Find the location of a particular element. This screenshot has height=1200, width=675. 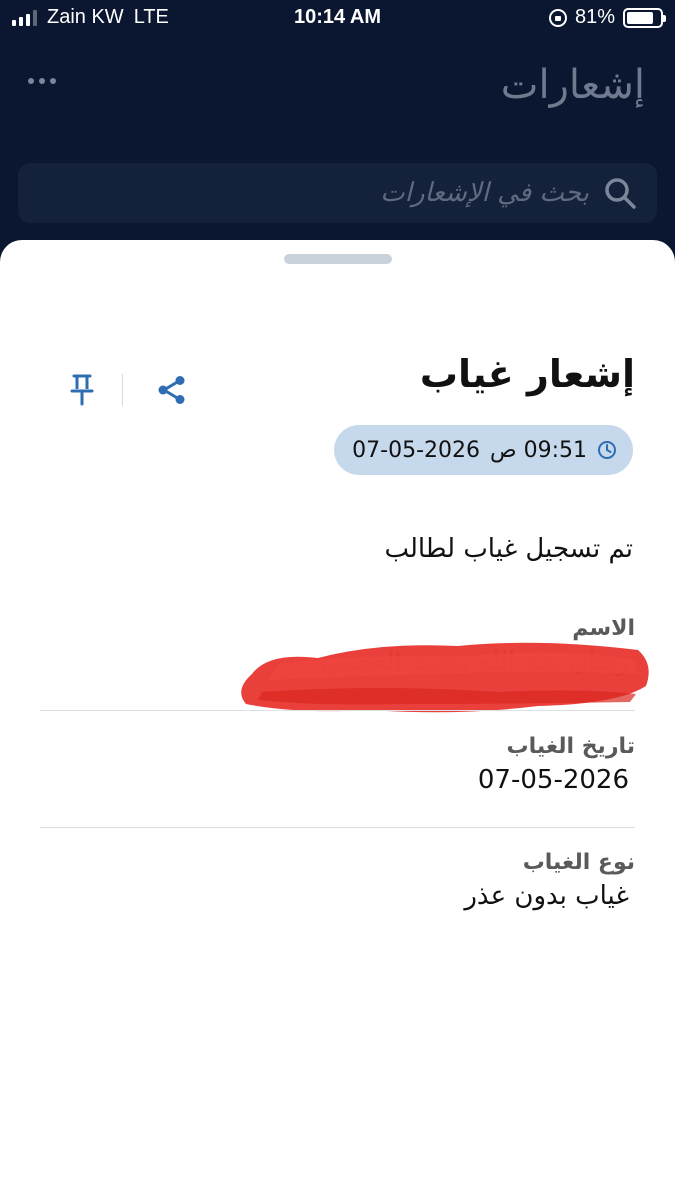

pin-icon is located at coordinates (82, 390).